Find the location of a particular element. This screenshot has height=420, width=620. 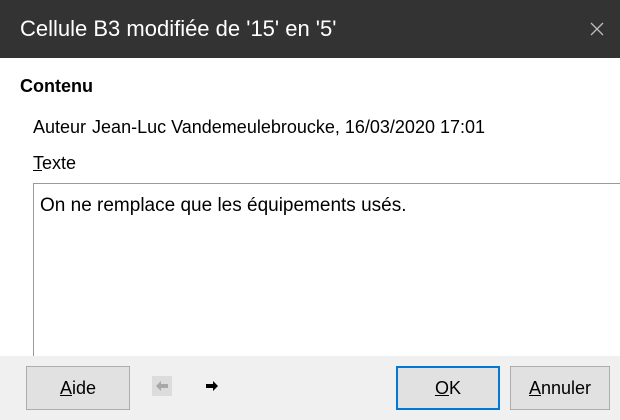

cancel-button: Annuler is located at coordinates (560, 388).